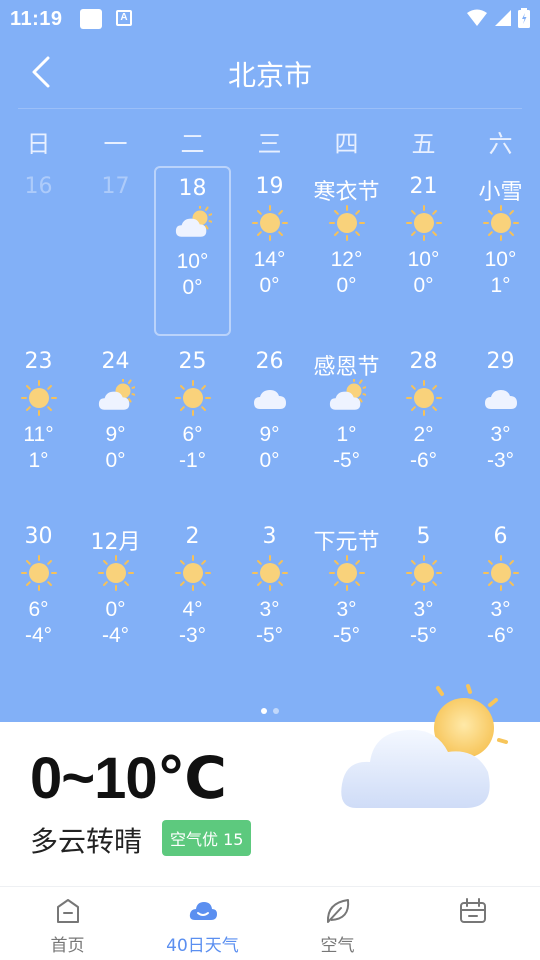  Describe the element at coordinates (270, 108) in the screenshot. I see `header-divider` at that location.